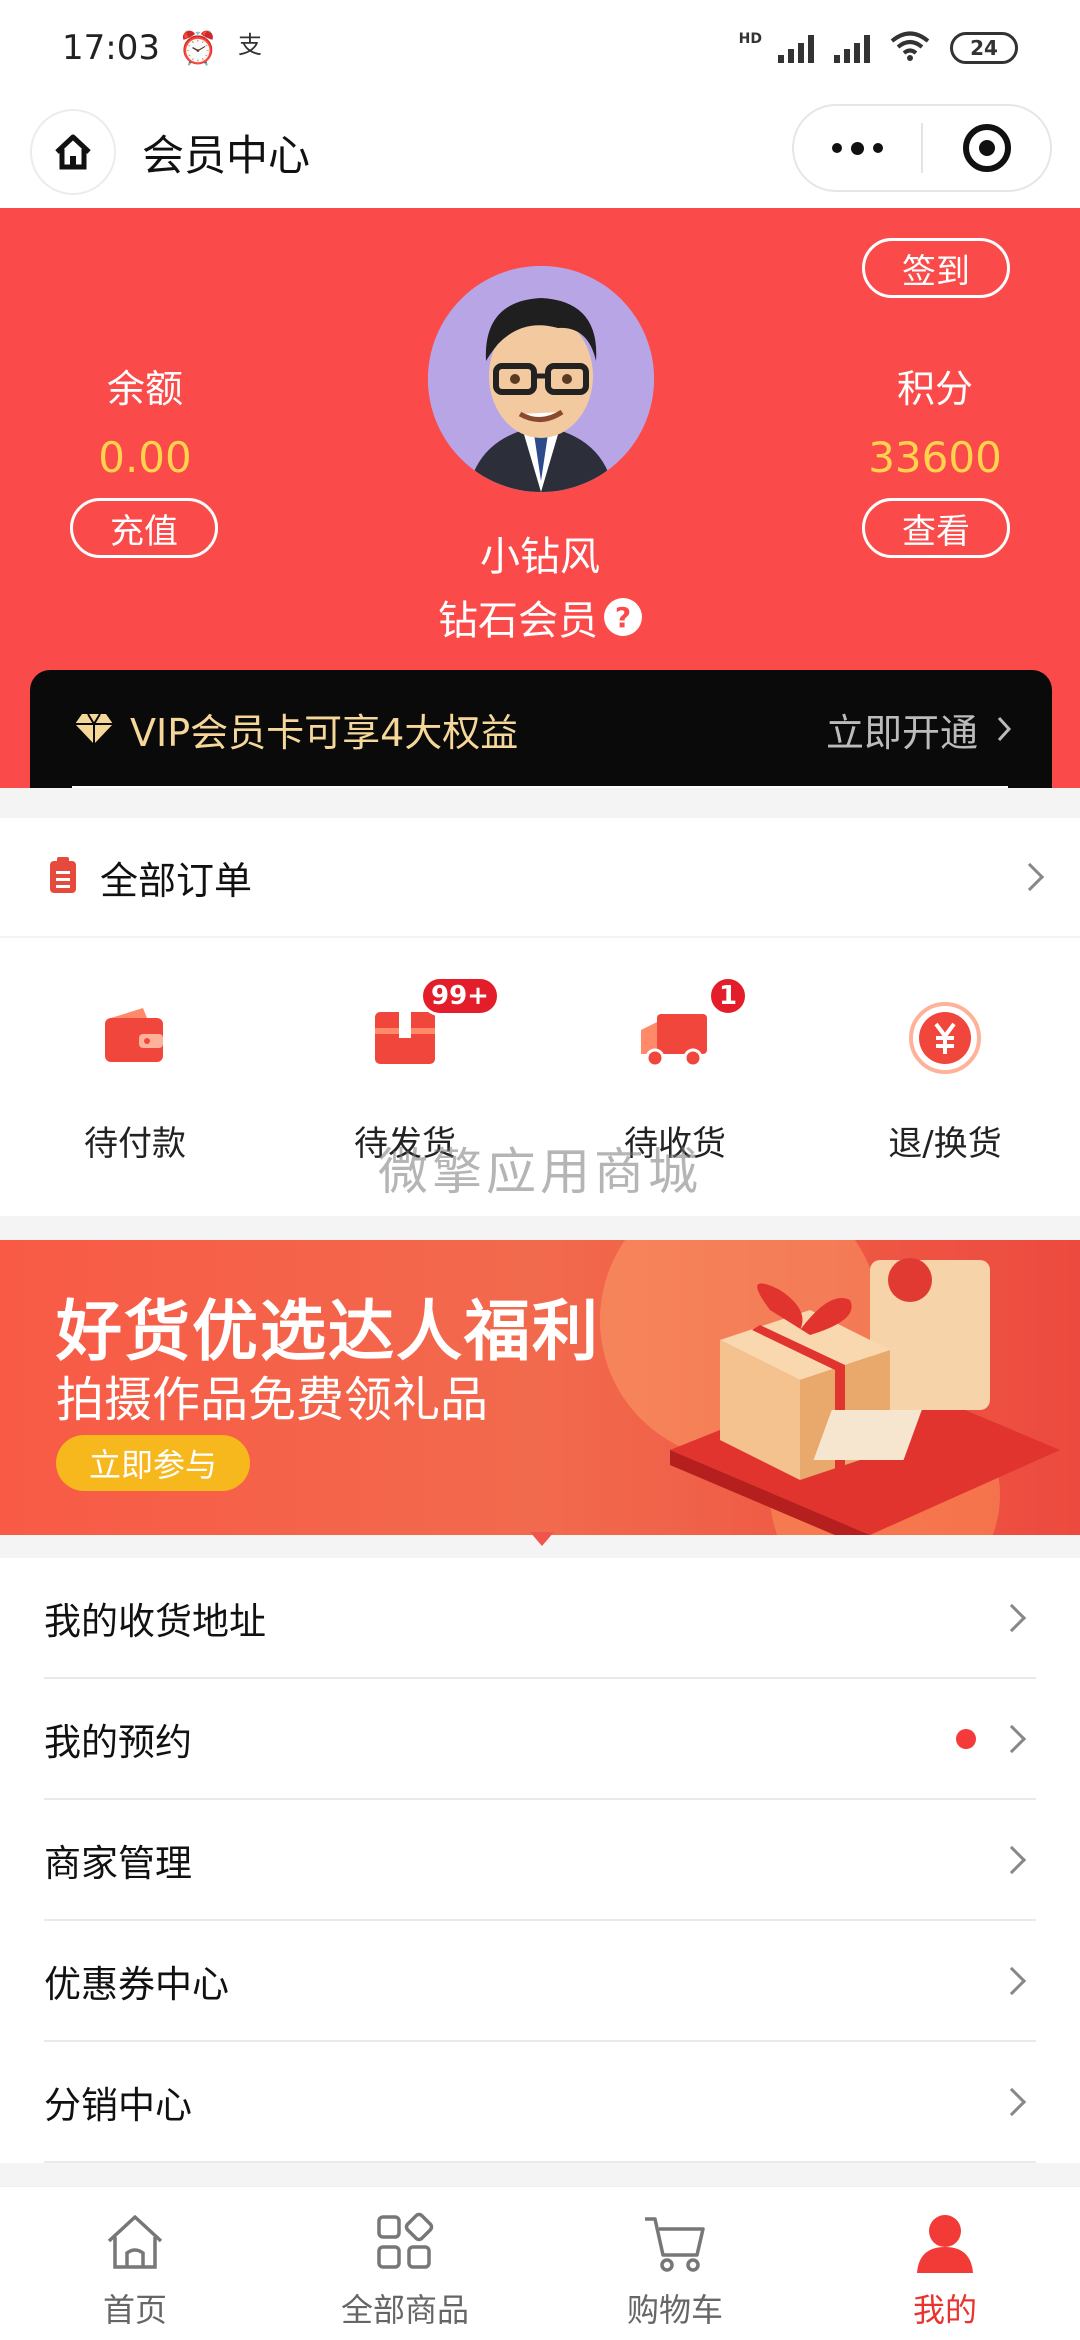  I want to click on balance-label: 余额, so click(144, 389).